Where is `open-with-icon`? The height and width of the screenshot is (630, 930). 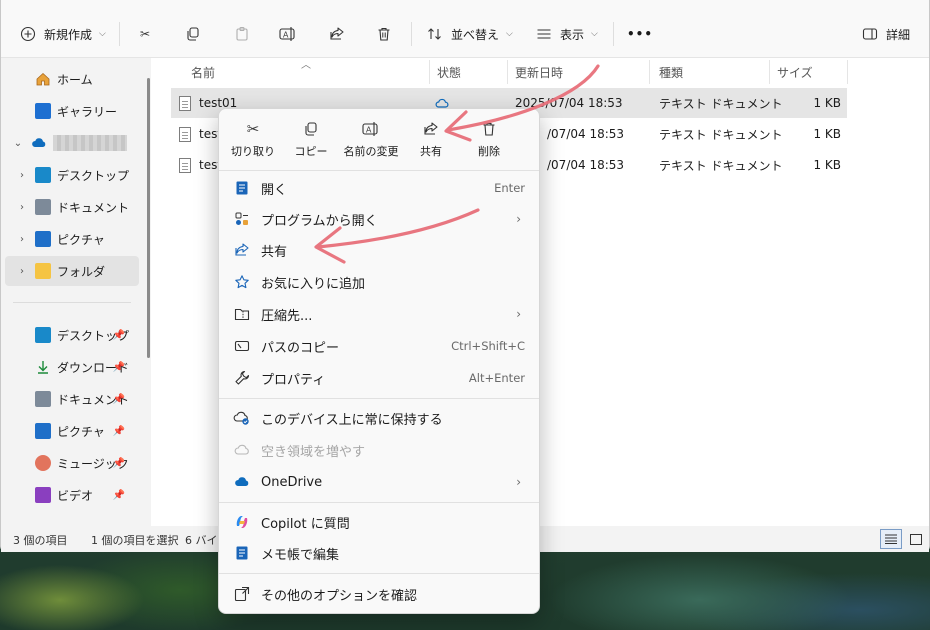 open-with-icon is located at coordinates (242, 219).